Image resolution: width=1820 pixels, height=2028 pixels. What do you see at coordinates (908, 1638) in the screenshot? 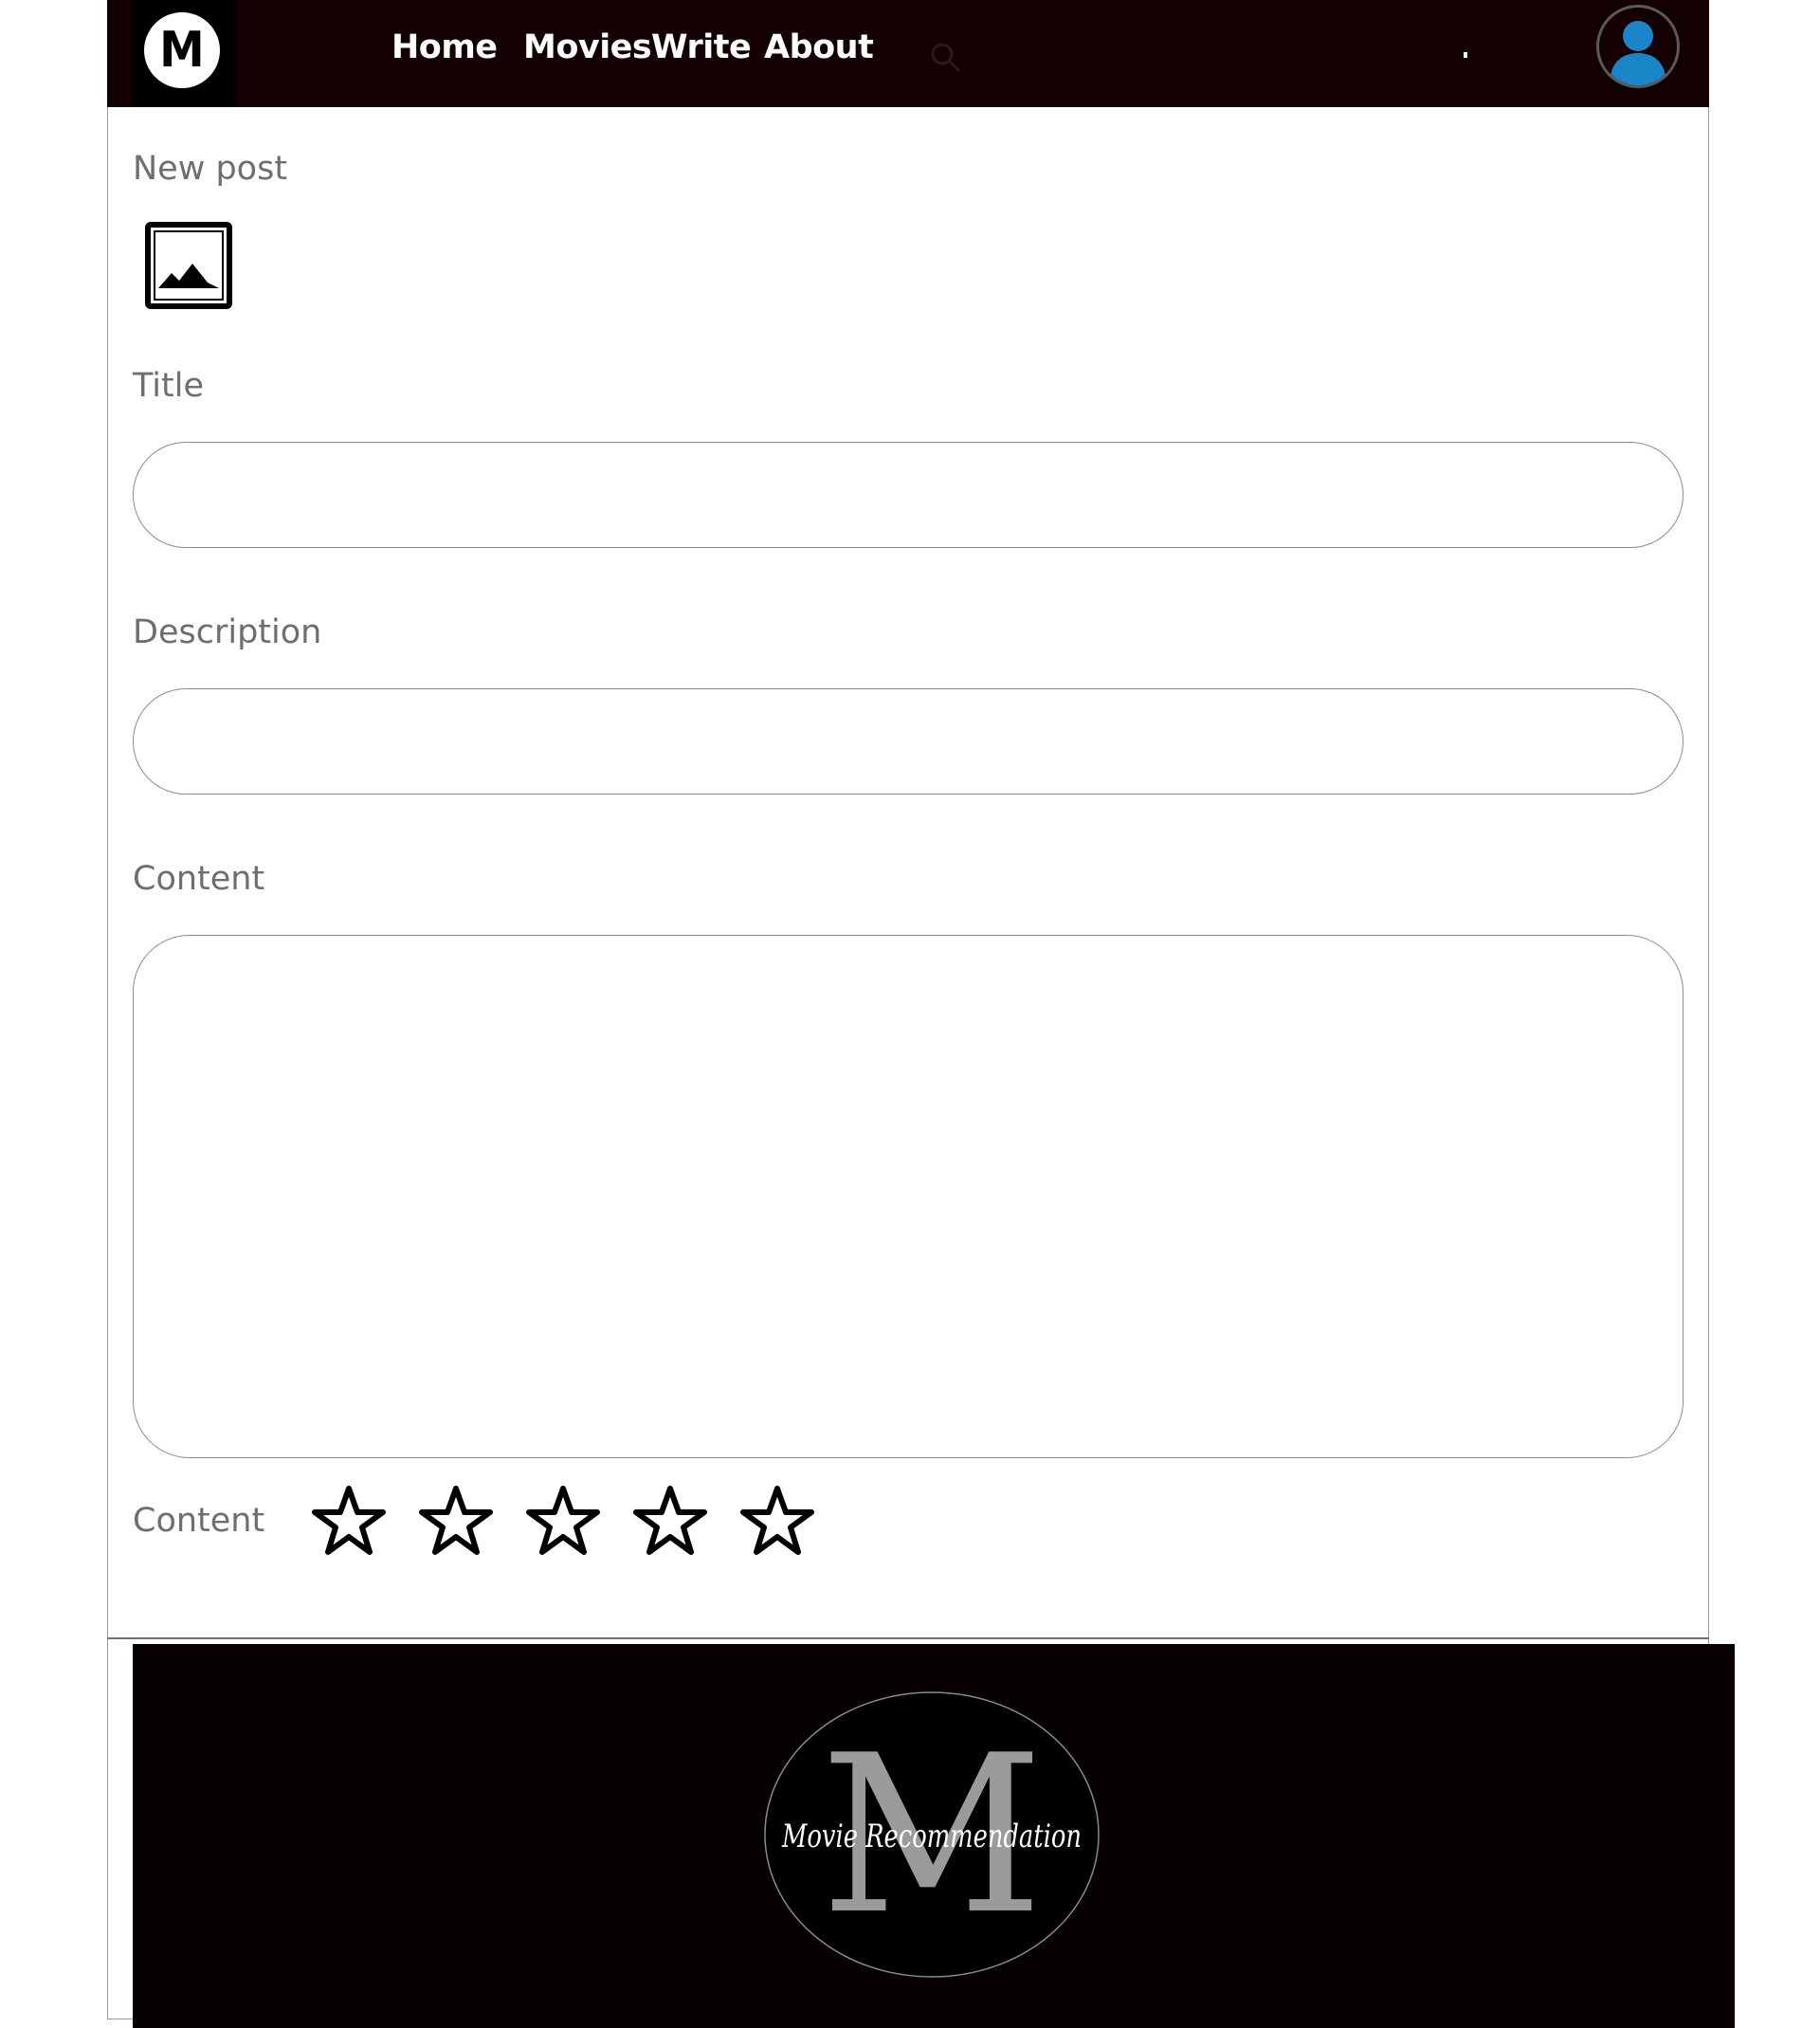
I see `footer-divider` at bounding box center [908, 1638].